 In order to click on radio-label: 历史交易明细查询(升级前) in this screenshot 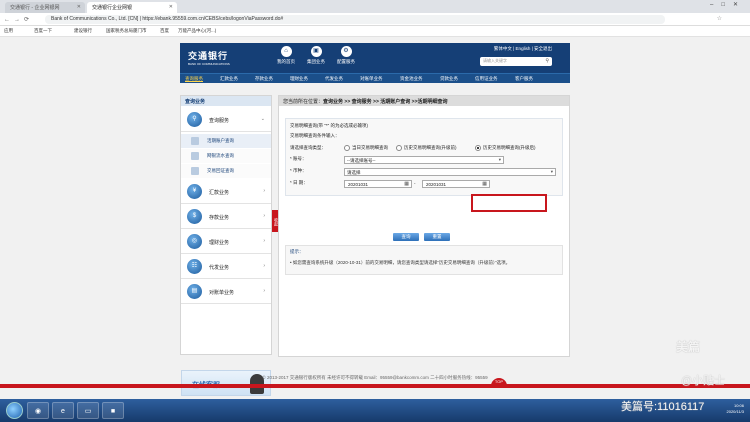, I will do `click(430, 148)`.